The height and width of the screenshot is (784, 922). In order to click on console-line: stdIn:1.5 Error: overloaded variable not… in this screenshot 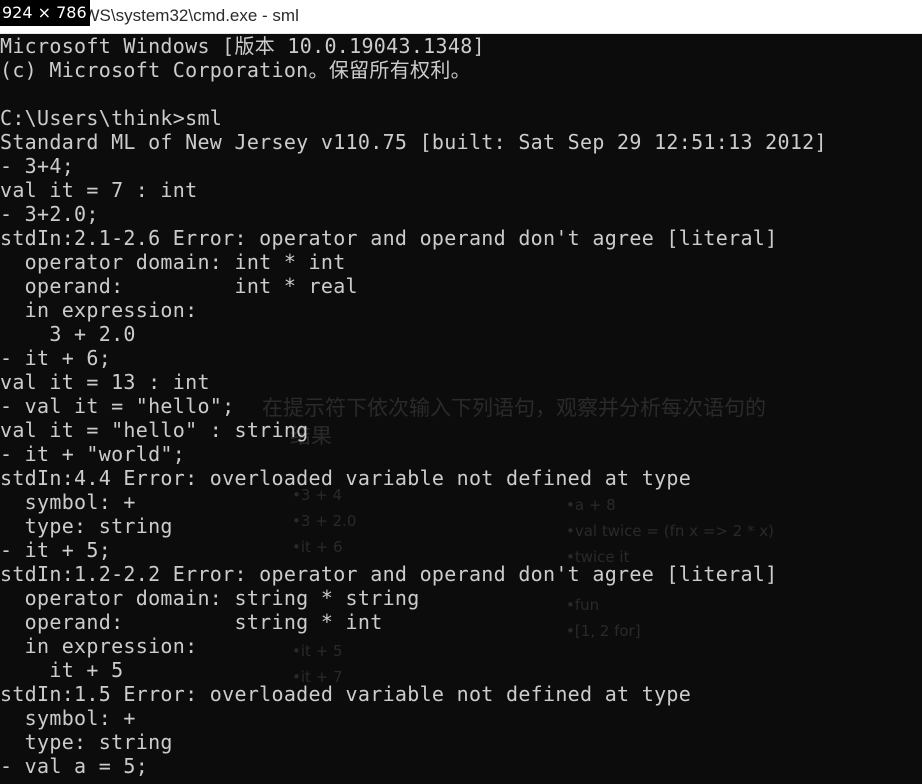, I will do `click(346, 694)`.